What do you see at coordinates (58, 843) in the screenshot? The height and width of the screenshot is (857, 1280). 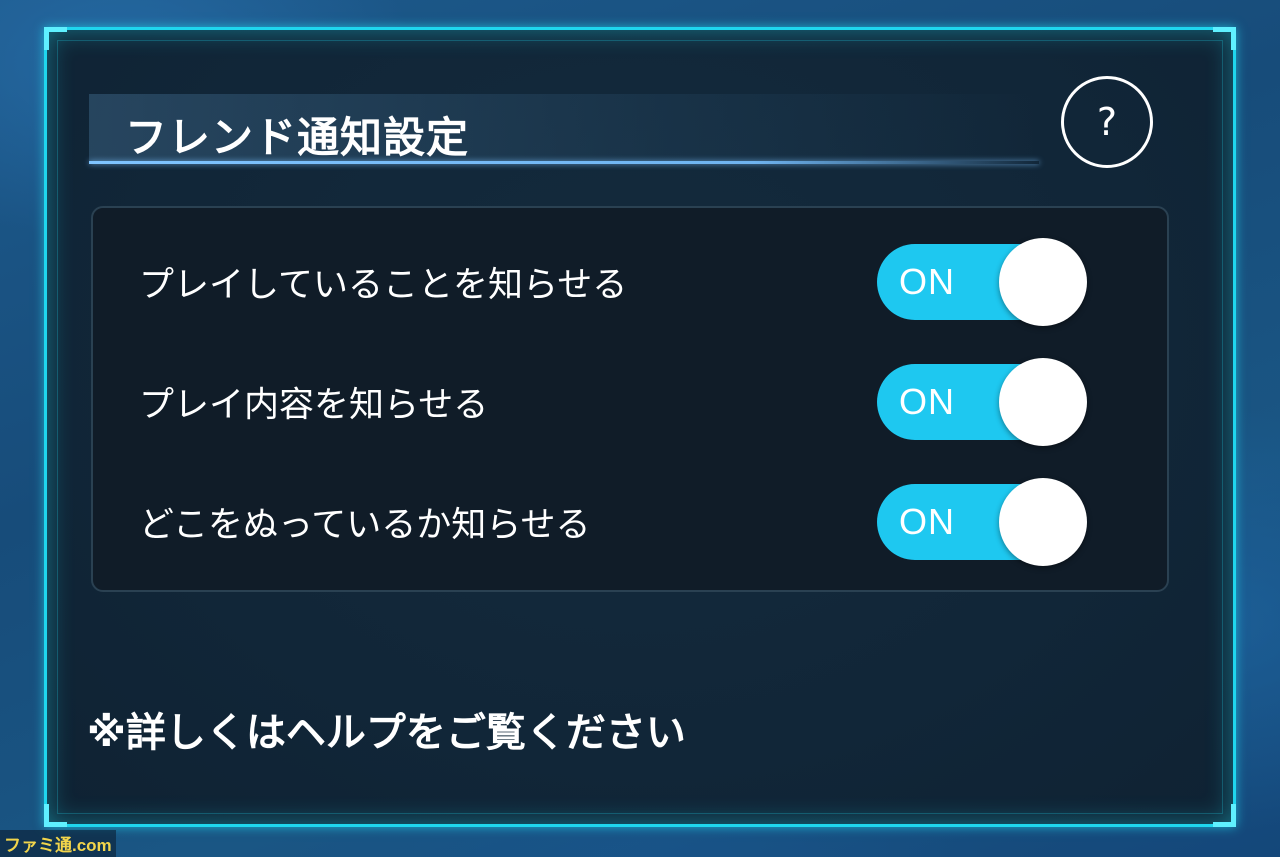 I see `site-watermark: ファミ通.com` at bounding box center [58, 843].